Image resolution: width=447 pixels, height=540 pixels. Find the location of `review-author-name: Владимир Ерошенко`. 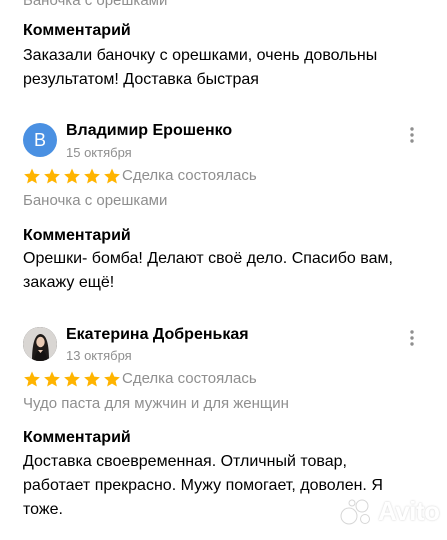

review-author-name: Владимир Ерошенко is located at coordinates (149, 131).